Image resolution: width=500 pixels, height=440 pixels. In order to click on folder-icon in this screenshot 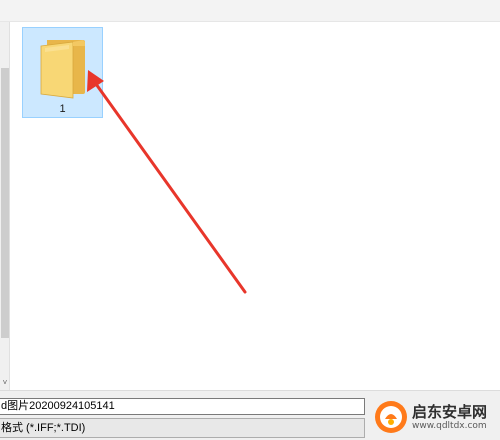, I will do `click(62, 69)`.